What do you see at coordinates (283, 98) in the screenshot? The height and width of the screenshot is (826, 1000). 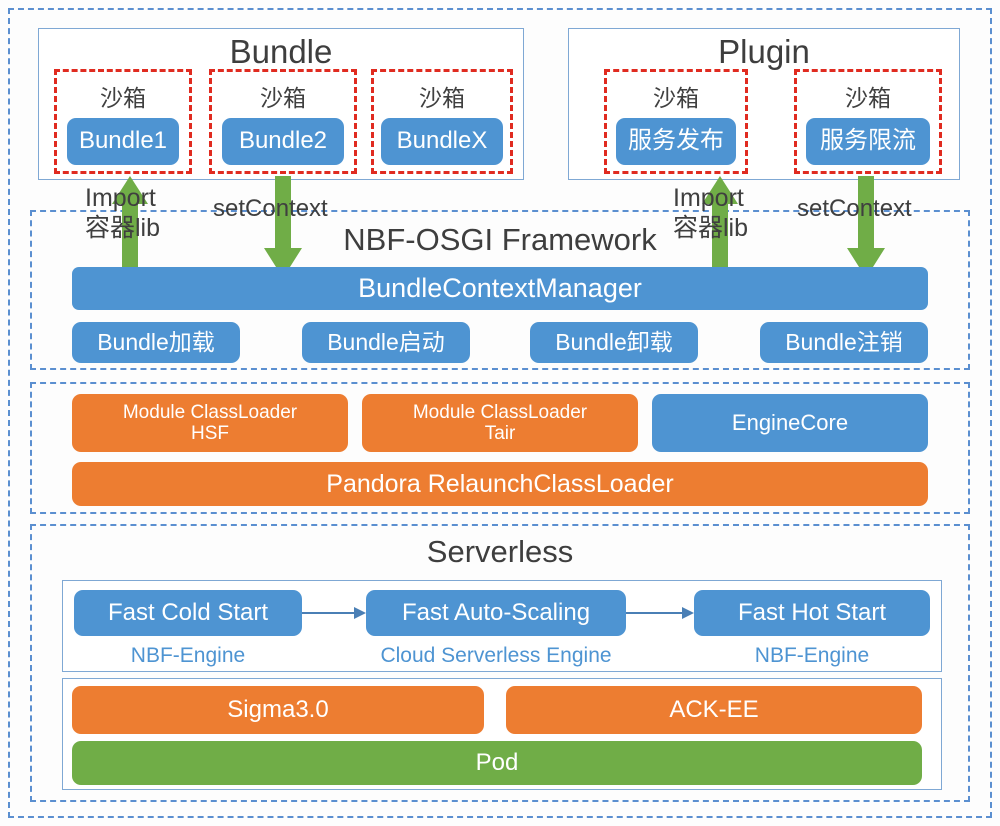 I see `sandbox-label-2: 沙箱` at bounding box center [283, 98].